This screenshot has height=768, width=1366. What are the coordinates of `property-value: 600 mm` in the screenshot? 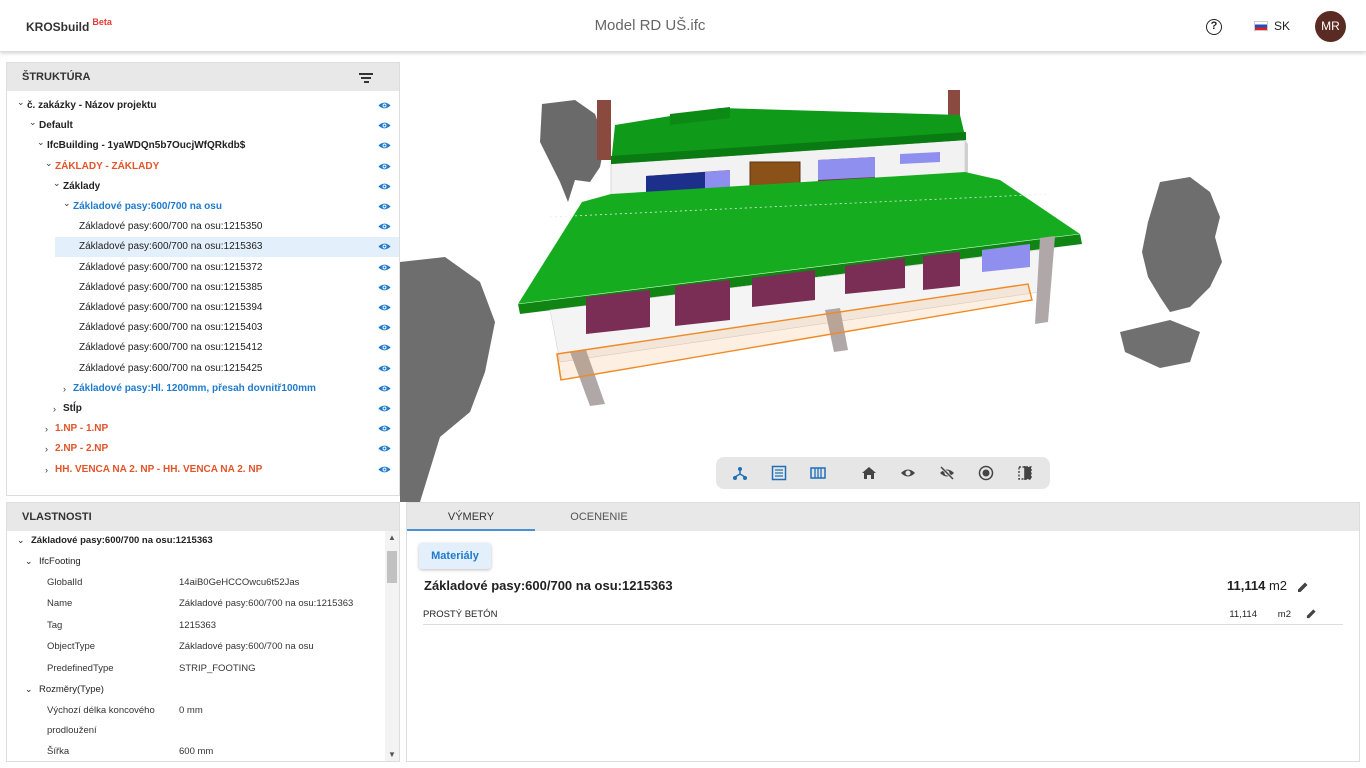 It's located at (196, 751).